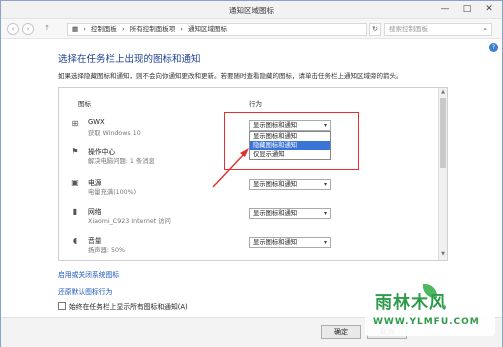 Image resolution: width=503 pixels, height=347 pixels. I want to click on watermark-url: WWW.YLMFU.COM, so click(426, 322).